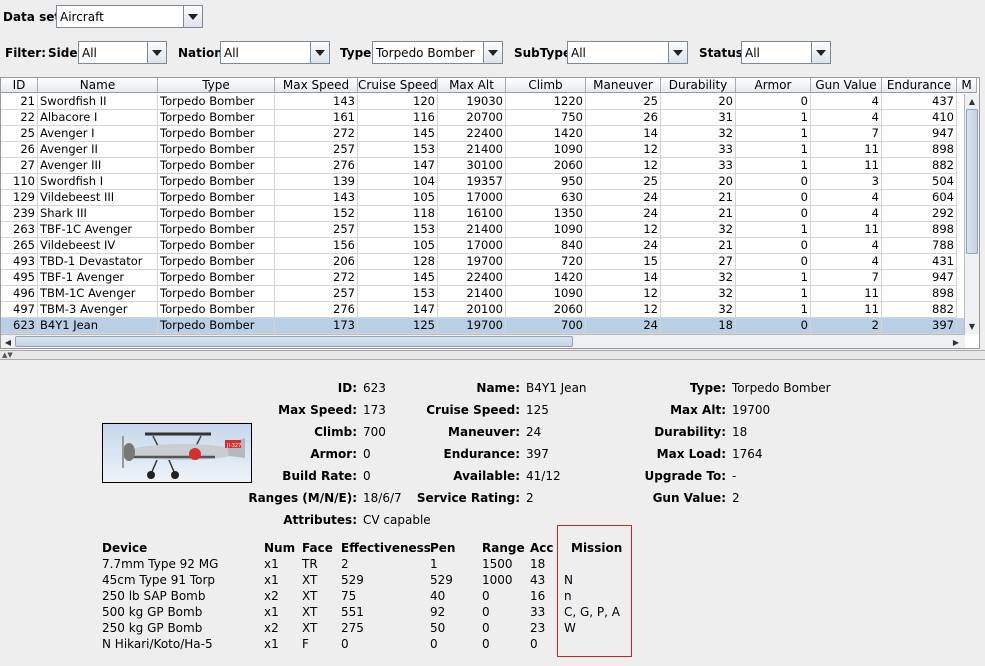 This screenshot has width=985, height=666. Describe the element at coordinates (294, 341) in the screenshot. I see `horizontal-scroll-thumb` at that location.